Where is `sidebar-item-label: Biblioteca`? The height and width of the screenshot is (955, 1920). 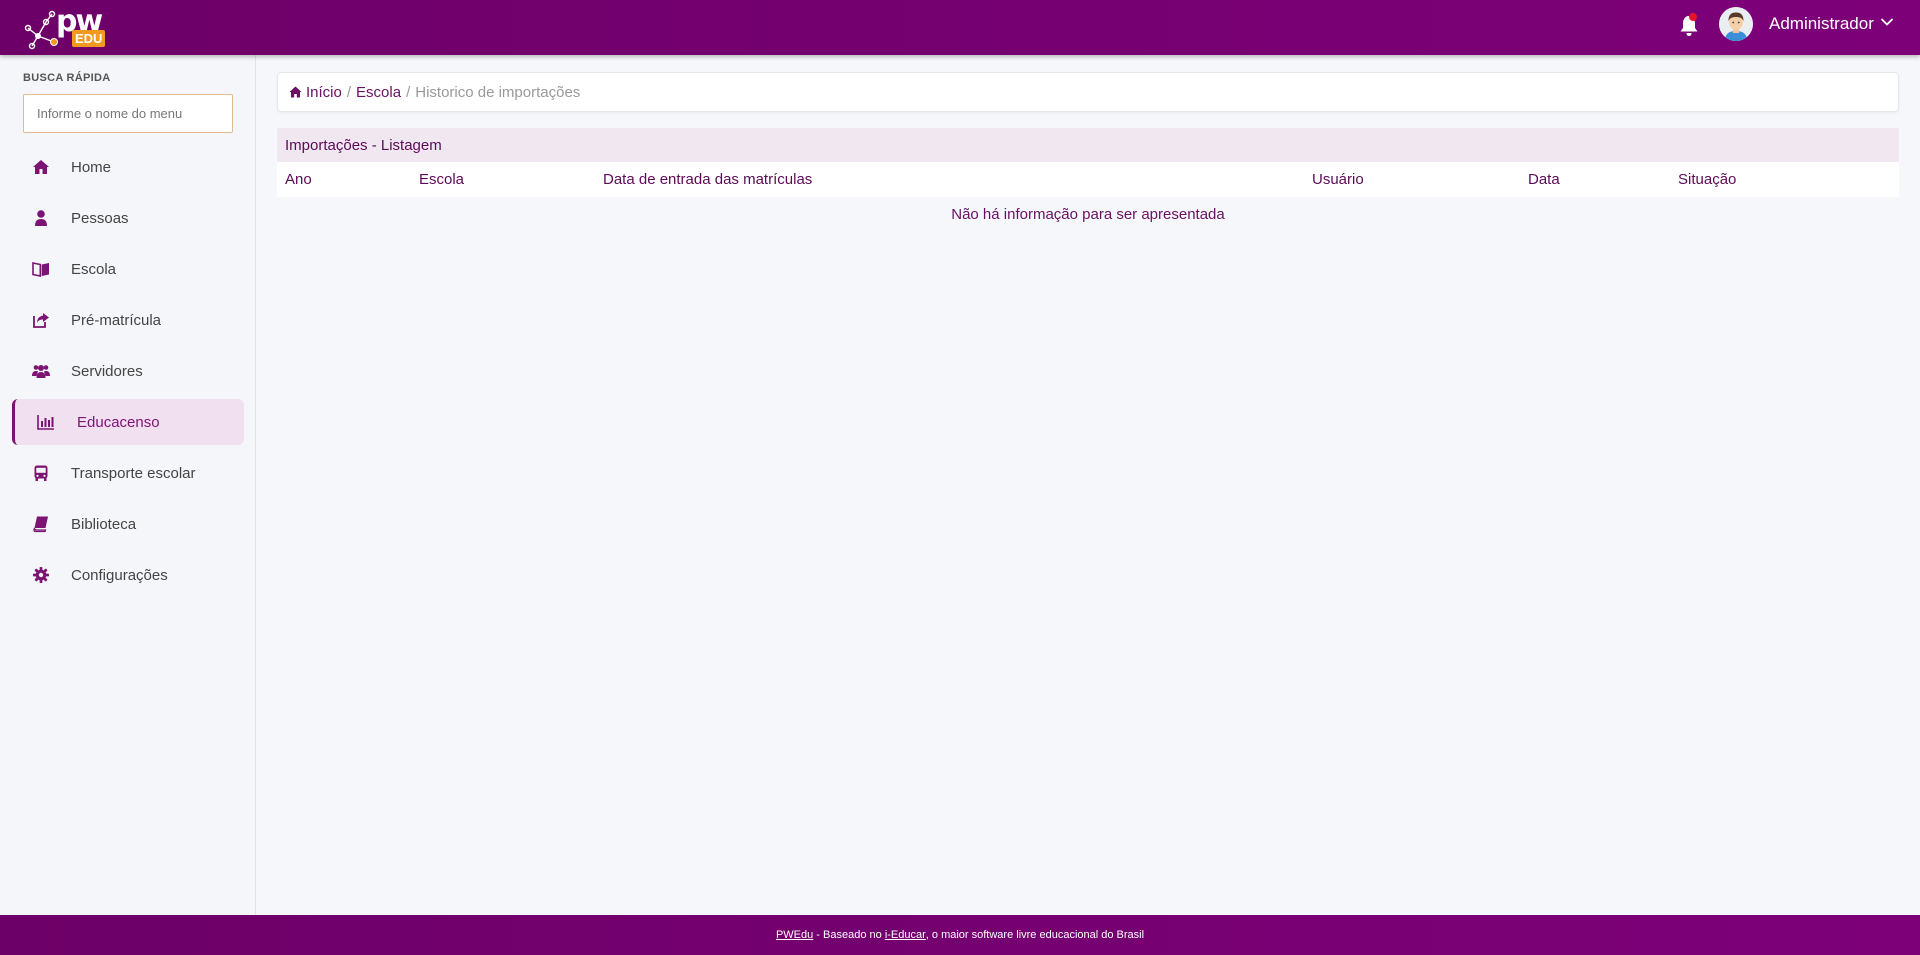
sidebar-item-label: Biblioteca is located at coordinates (104, 524).